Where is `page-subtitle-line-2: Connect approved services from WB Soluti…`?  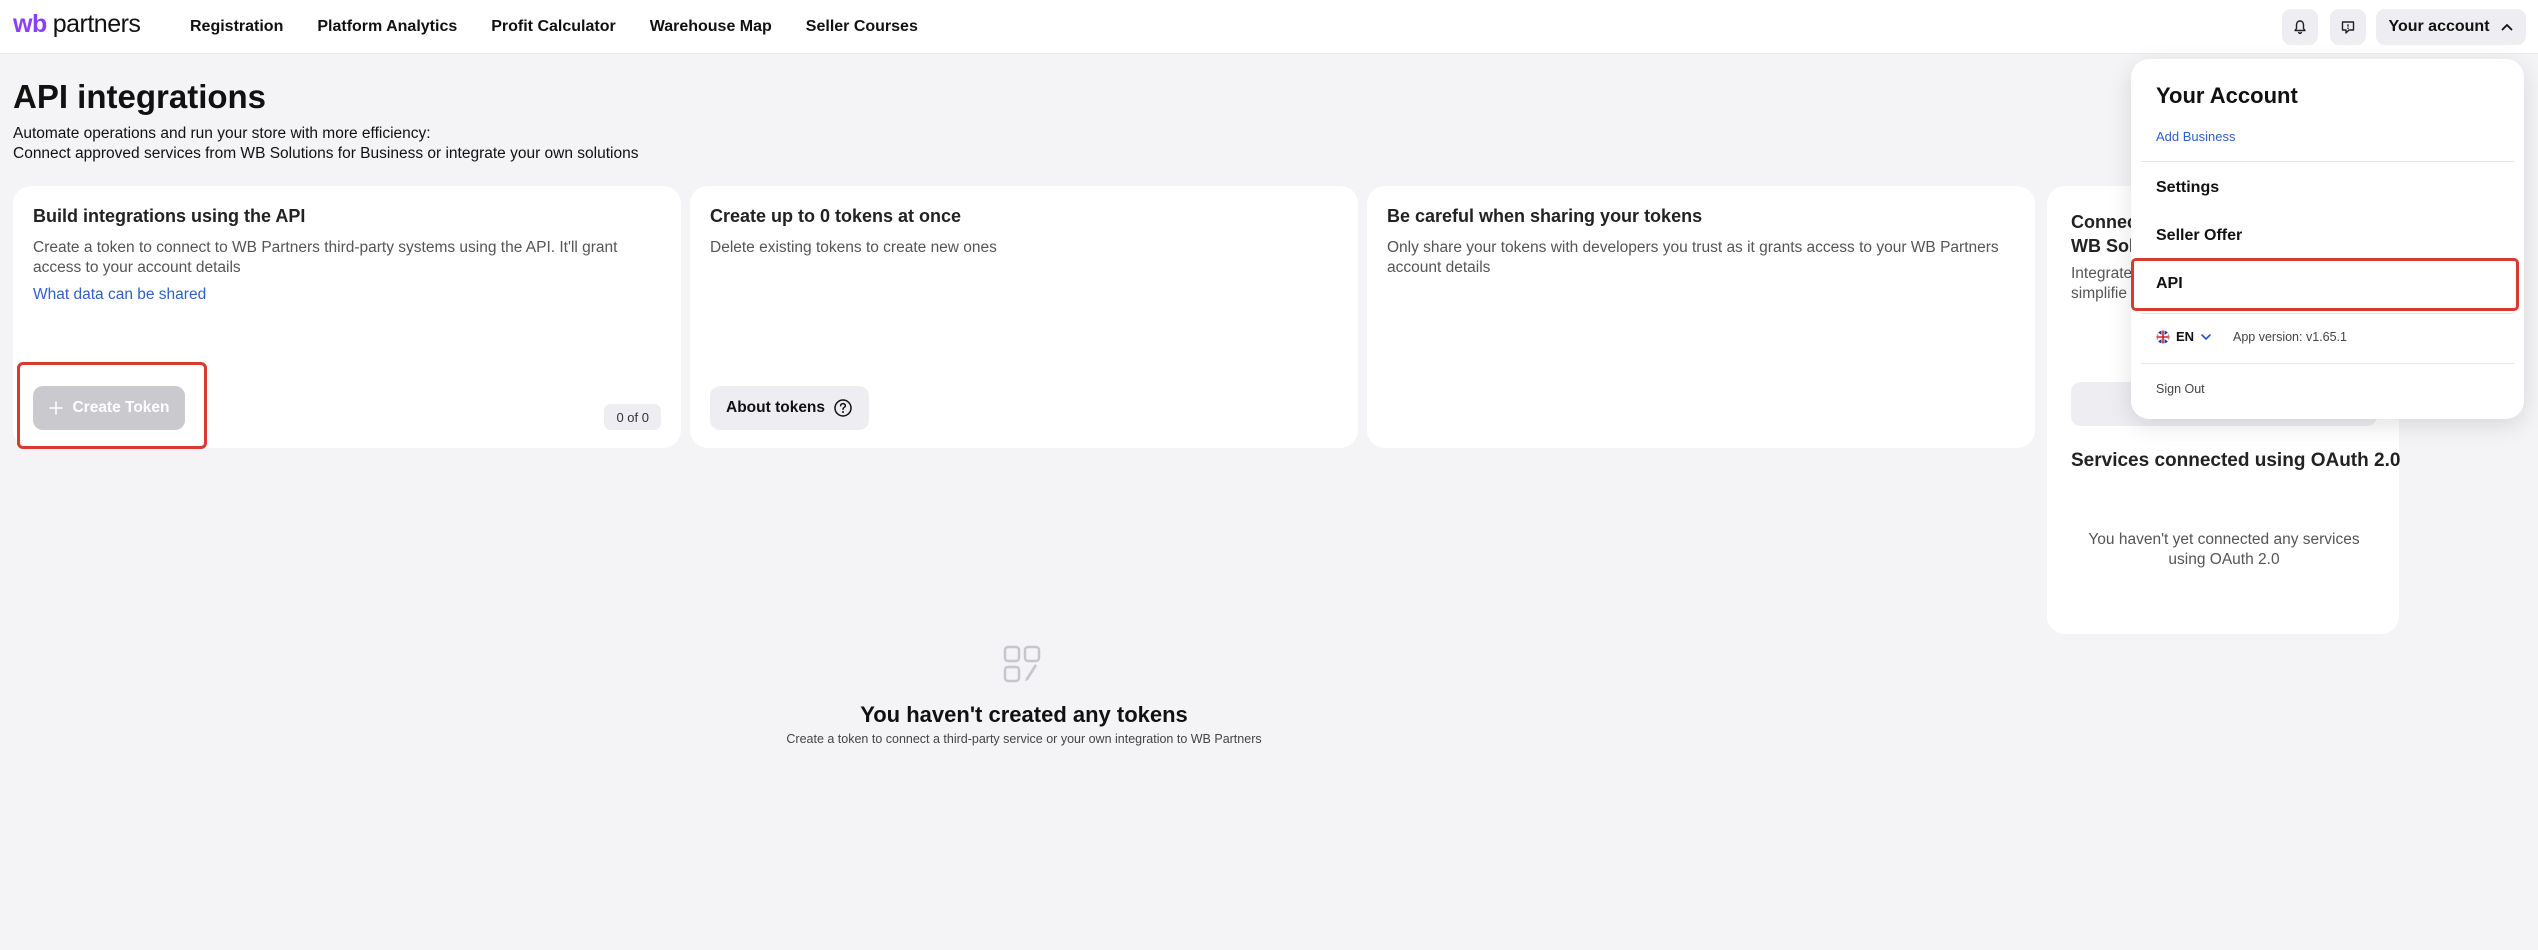
page-subtitle-line-2: Connect approved services from WB Soluti… is located at coordinates (326, 153).